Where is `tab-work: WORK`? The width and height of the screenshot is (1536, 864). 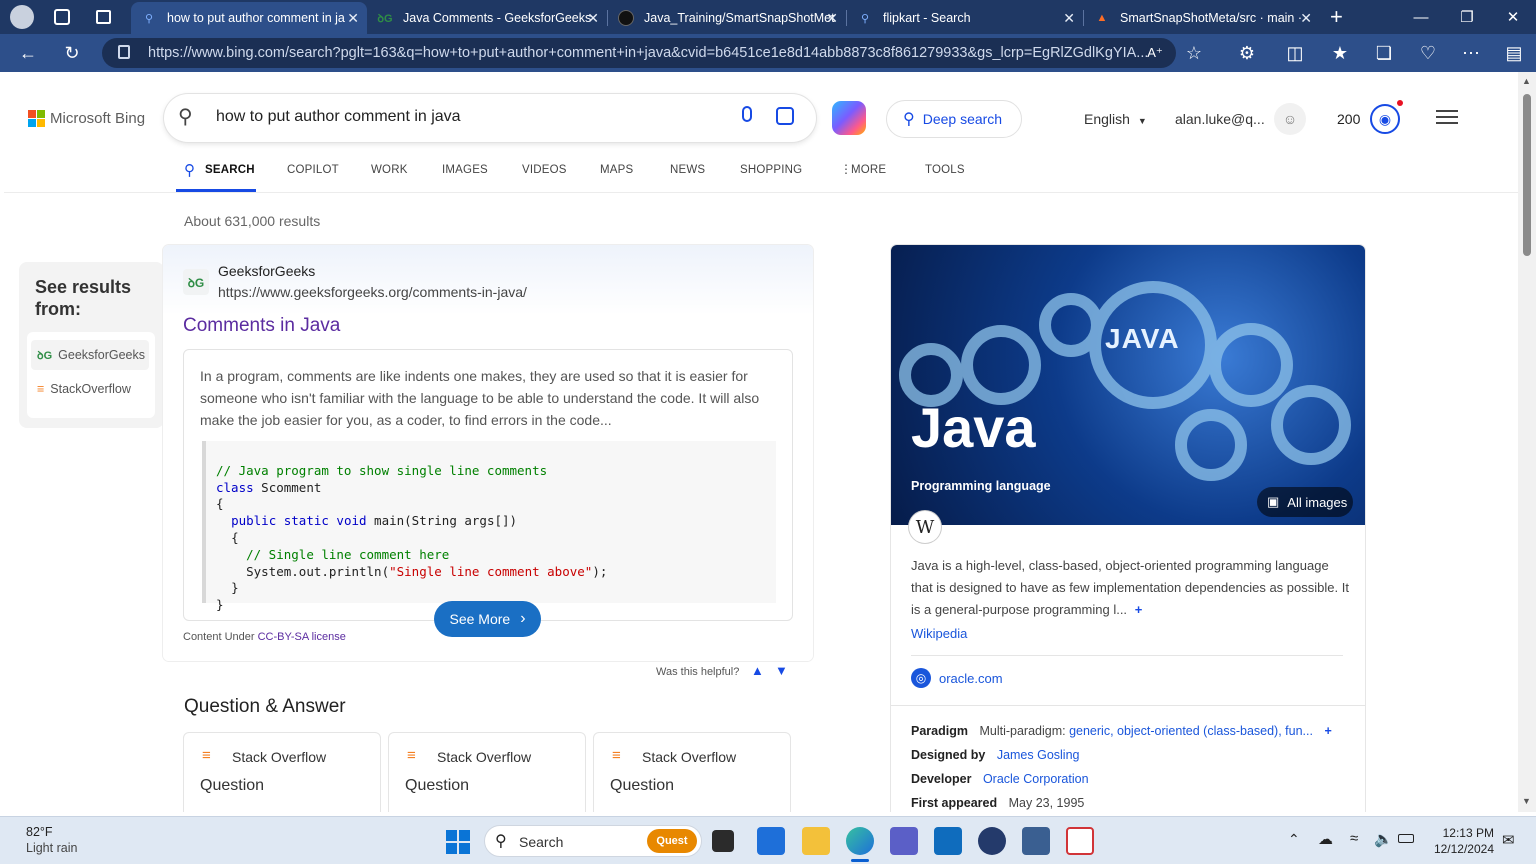 tab-work: WORK is located at coordinates (389, 170).